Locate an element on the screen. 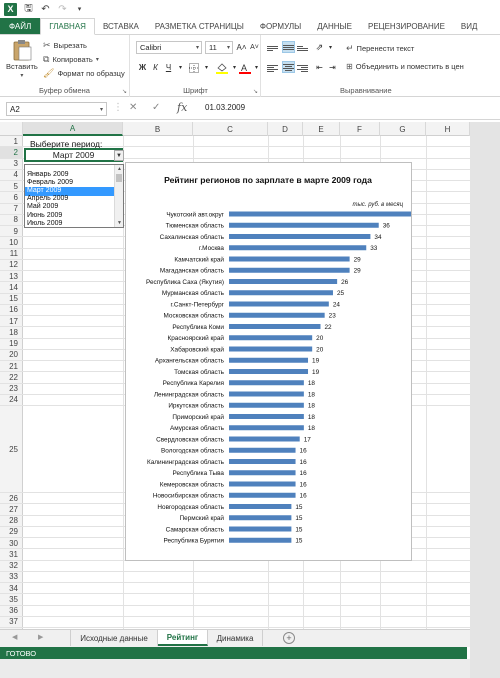  undo-icon: ↶ is located at coordinates (45, 9).